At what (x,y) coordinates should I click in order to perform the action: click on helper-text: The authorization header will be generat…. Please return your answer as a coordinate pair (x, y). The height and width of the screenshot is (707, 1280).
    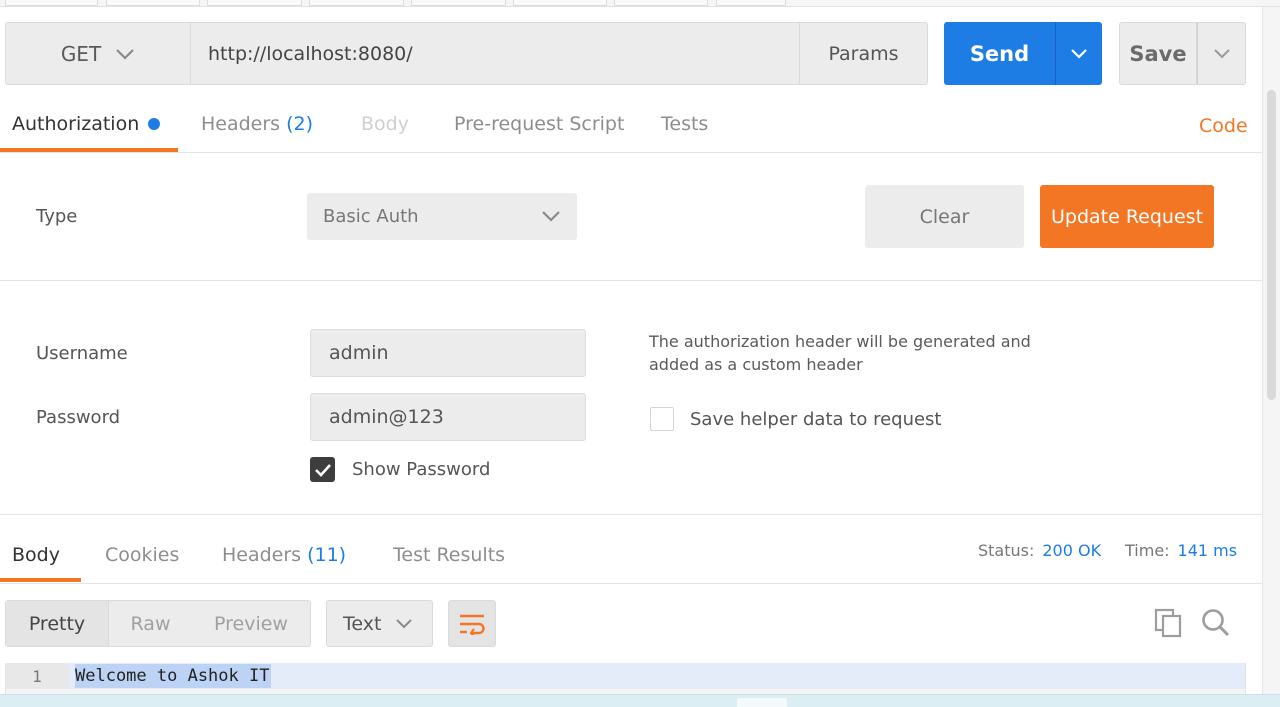
    Looking at the image, I should click on (840, 353).